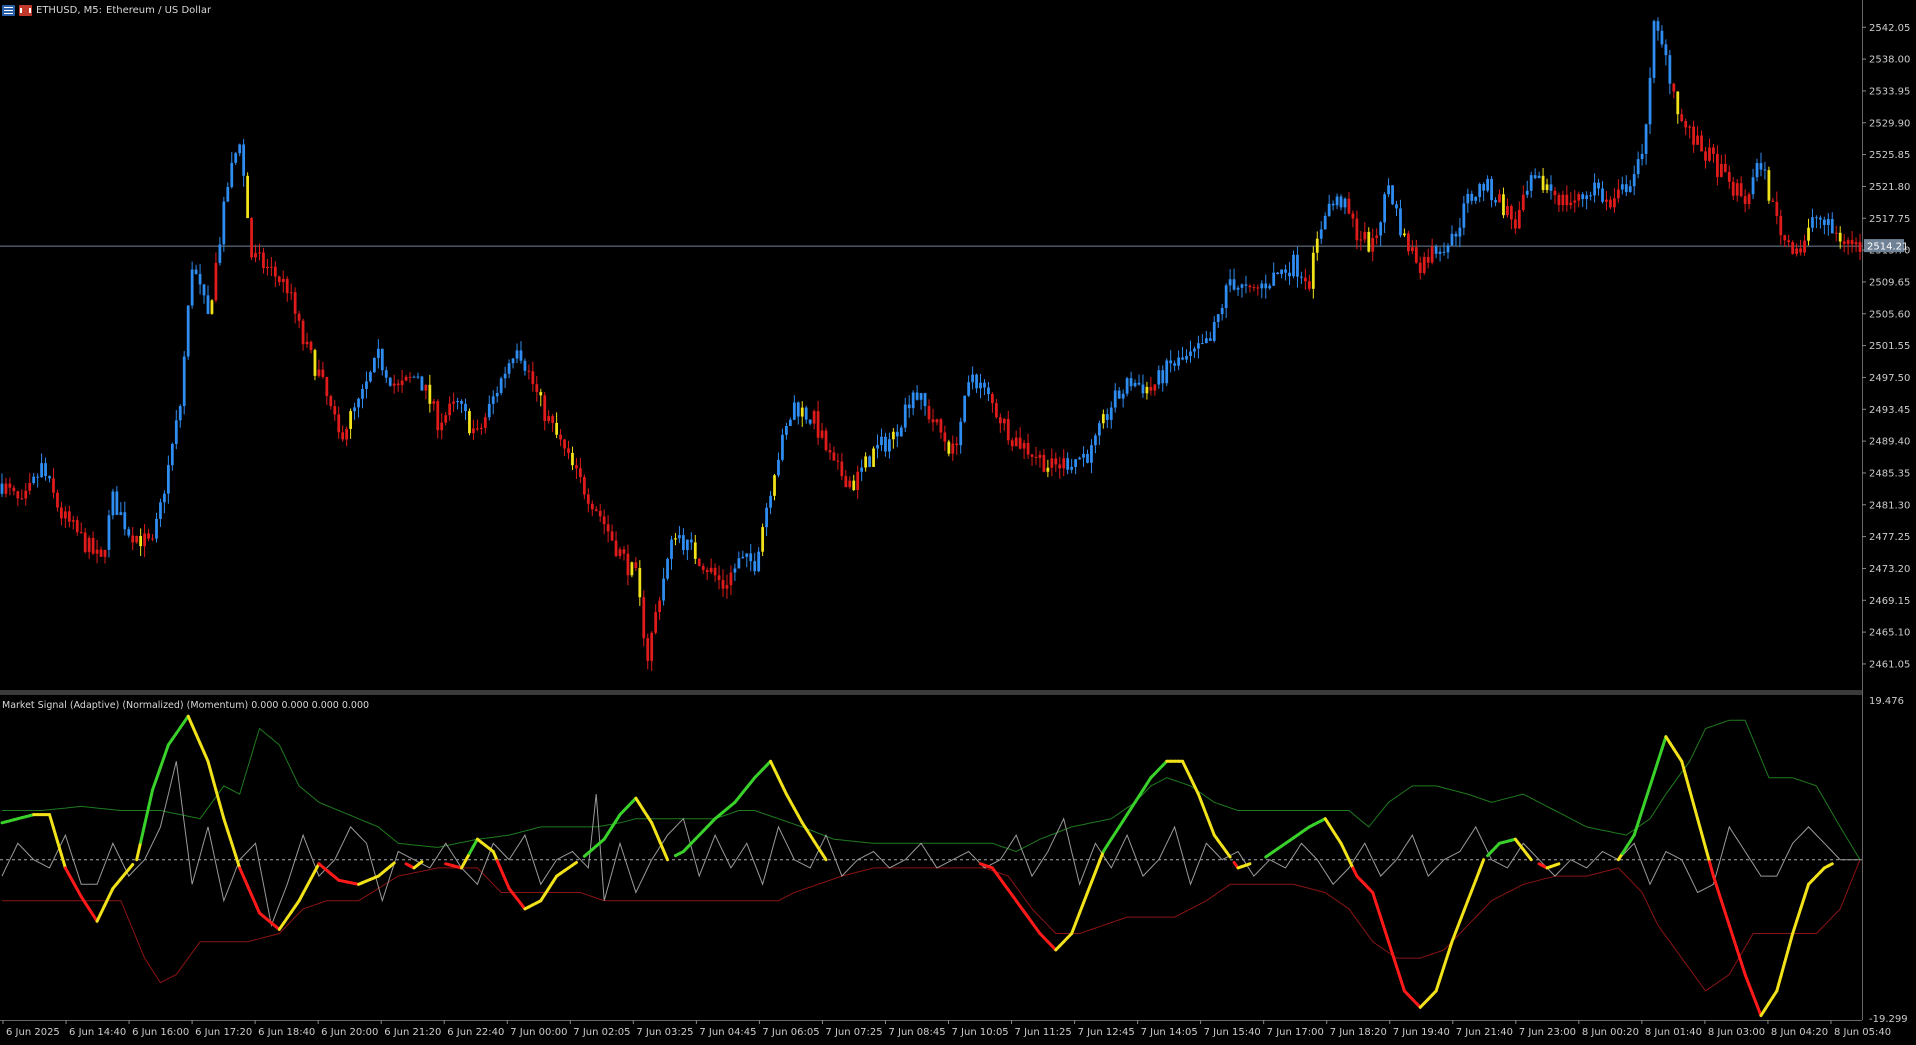 Image resolution: width=1916 pixels, height=1045 pixels. Describe the element at coordinates (916, 1032) in the screenshot. I see `time-tick-label: 7 Jun 08:45` at that location.